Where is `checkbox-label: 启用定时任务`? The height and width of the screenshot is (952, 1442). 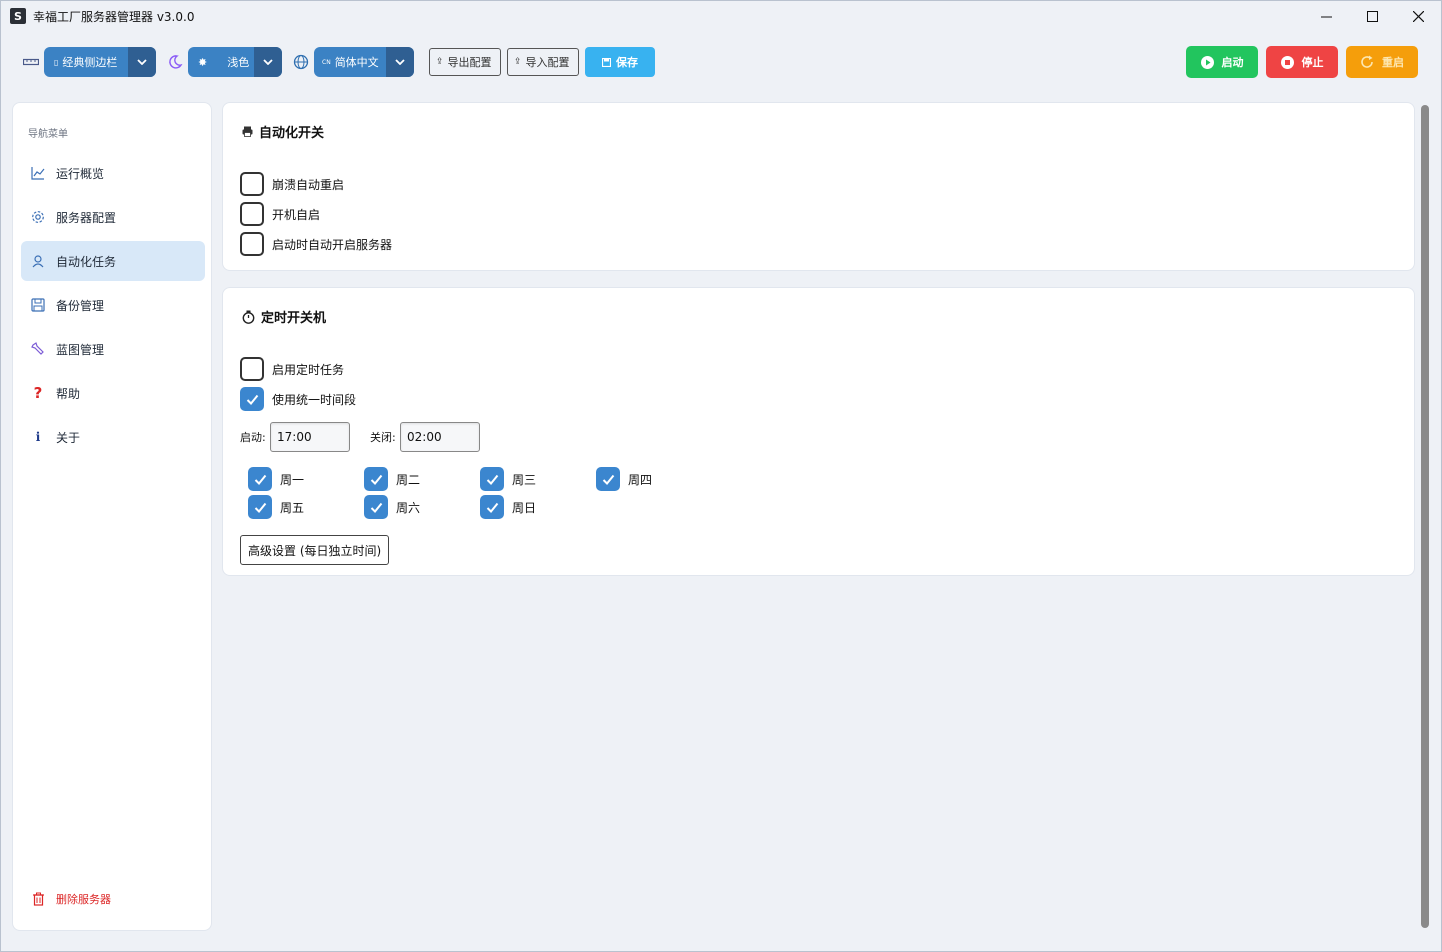
checkbox-label: 启用定时任务 is located at coordinates (308, 369).